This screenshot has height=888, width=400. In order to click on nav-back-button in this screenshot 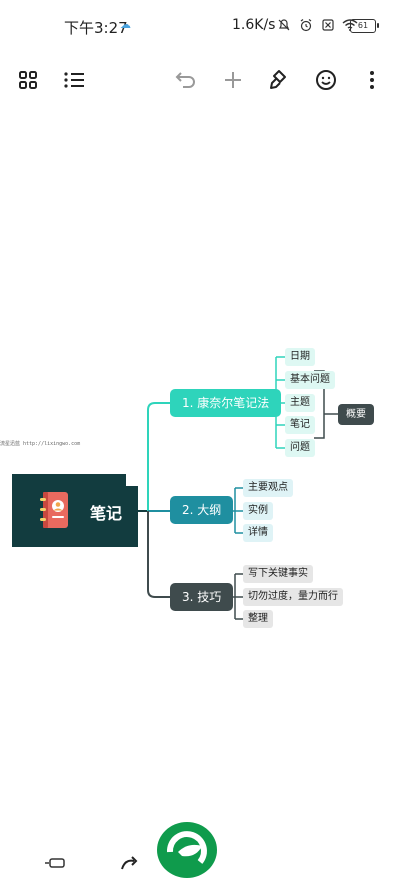, I will do `click(56, 863)`.